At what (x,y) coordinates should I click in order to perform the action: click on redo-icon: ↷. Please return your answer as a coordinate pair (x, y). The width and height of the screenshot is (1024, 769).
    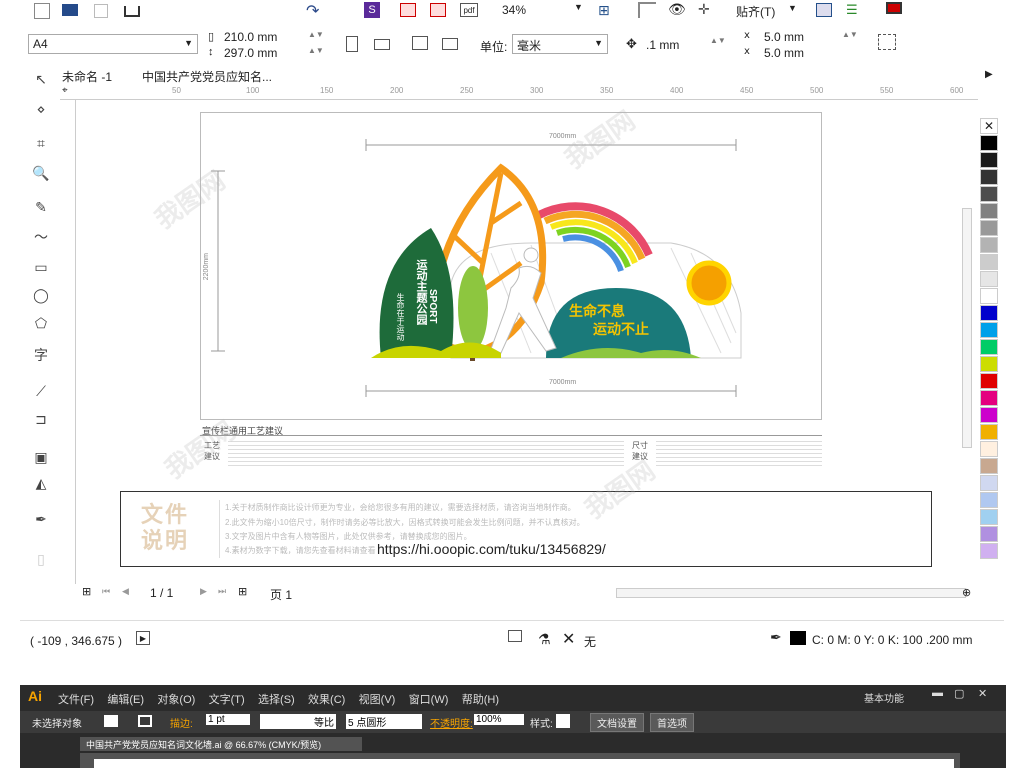
    Looking at the image, I should click on (312, 11).